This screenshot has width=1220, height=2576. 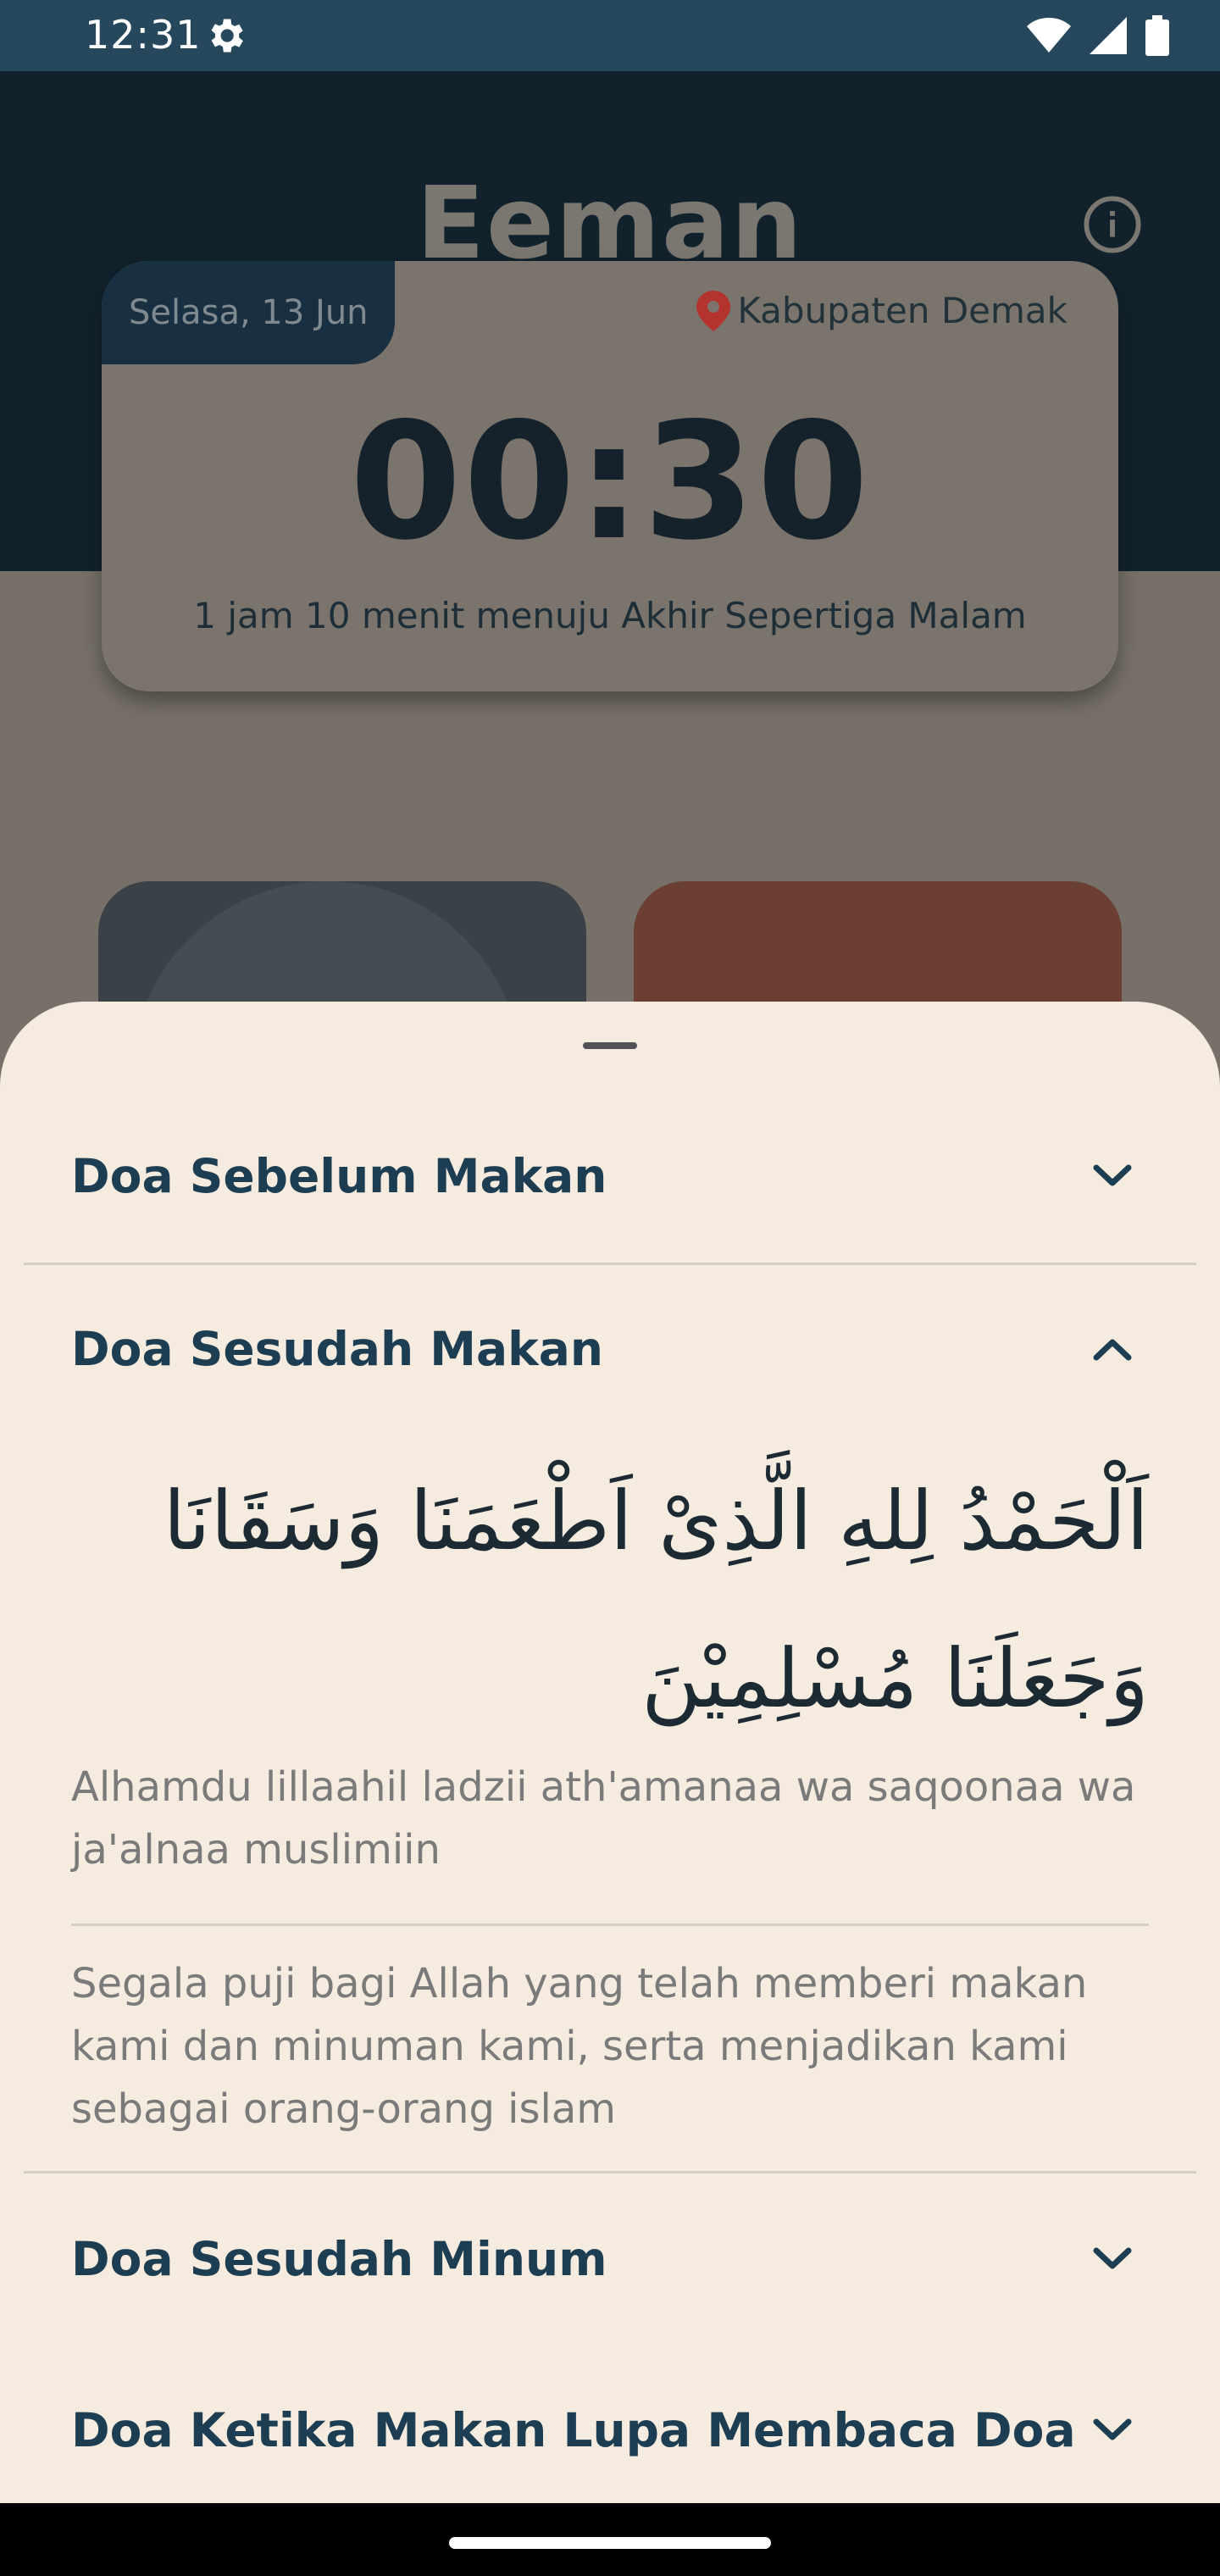 What do you see at coordinates (1049, 35) in the screenshot?
I see `wifi-icon` at bounding box center [1049, 35].